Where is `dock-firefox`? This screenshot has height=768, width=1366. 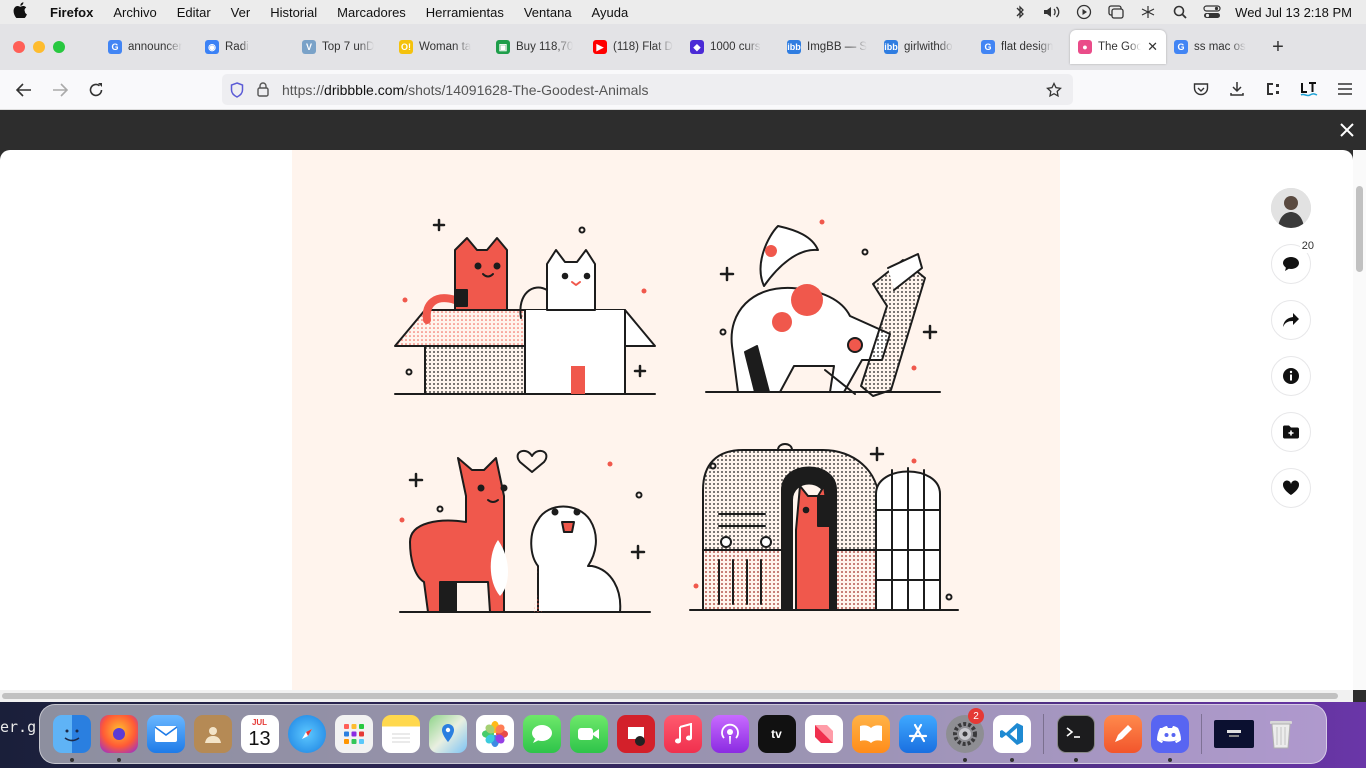
dock-firefox is located at coordinates (118, 734).